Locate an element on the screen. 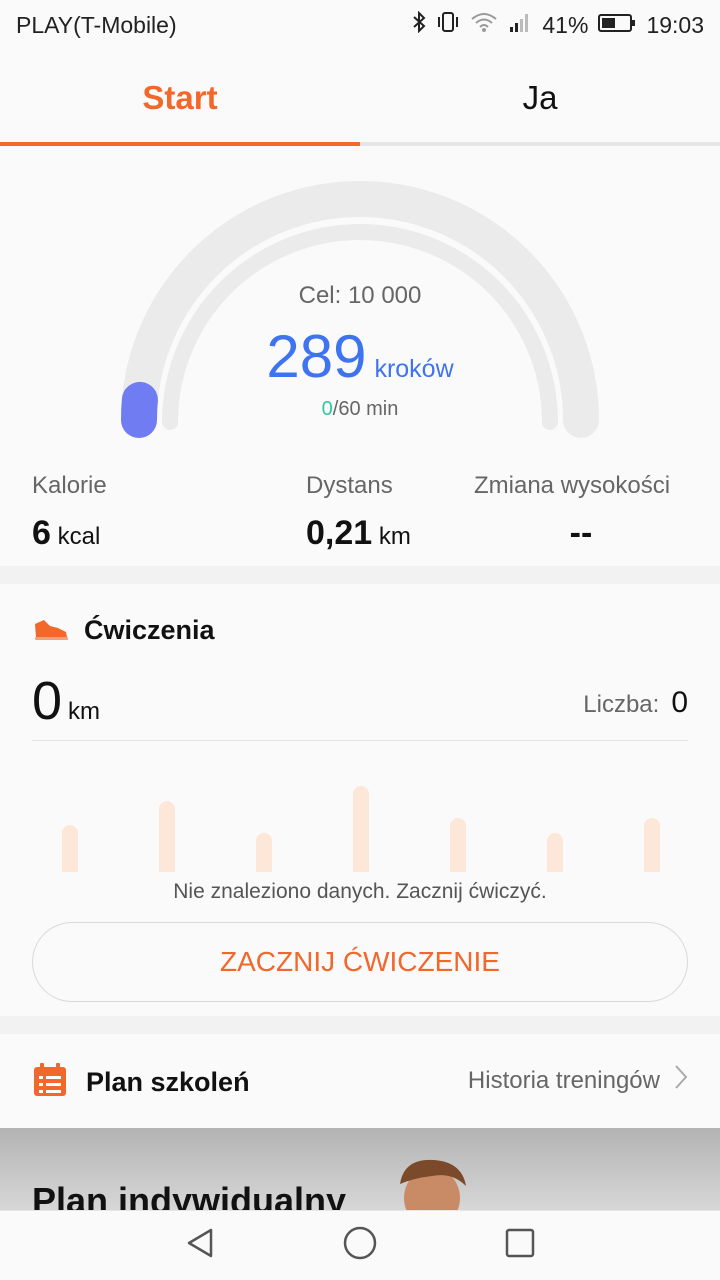 This screenshot has height=1280, width=720. recents-square-icon is located at coordinates (520, 1245).